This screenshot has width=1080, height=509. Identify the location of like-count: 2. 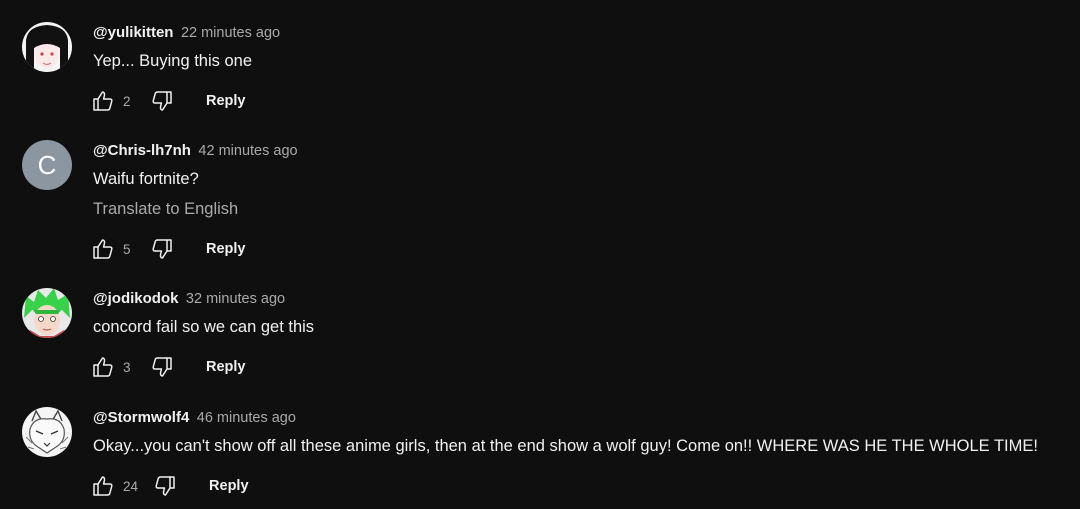
(127, 101).